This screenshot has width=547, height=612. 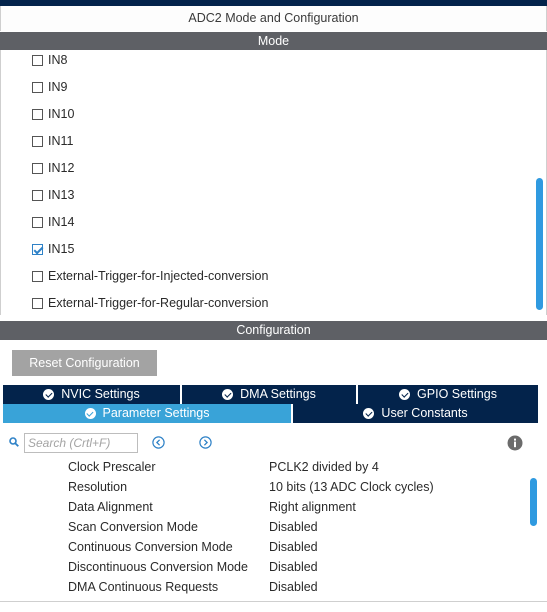 I want to click on tab-nvic-settings: NVIC Settings, so click(x=91, y=394).